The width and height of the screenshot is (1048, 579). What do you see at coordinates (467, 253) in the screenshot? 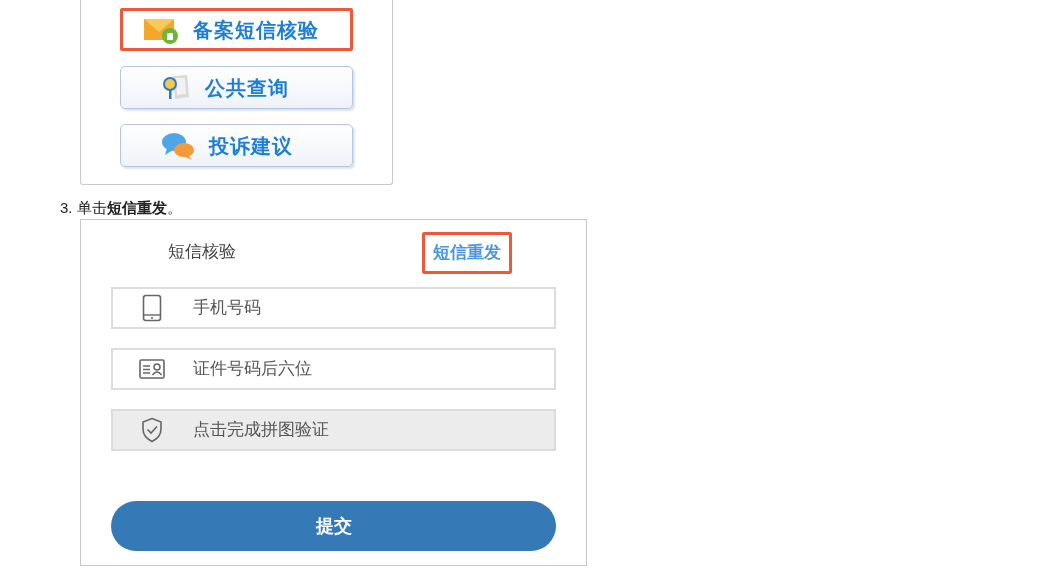
I see `resend-sms-link: 短信重发` at bounding box center [467, 253].